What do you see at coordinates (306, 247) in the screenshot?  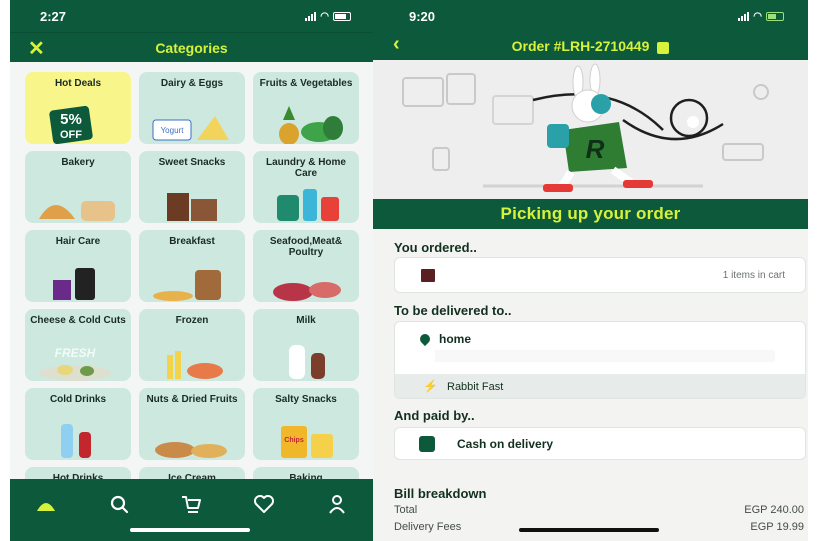 I see `category-label: Seafood,Meat& Poultry` at bounding box center [306, 247].